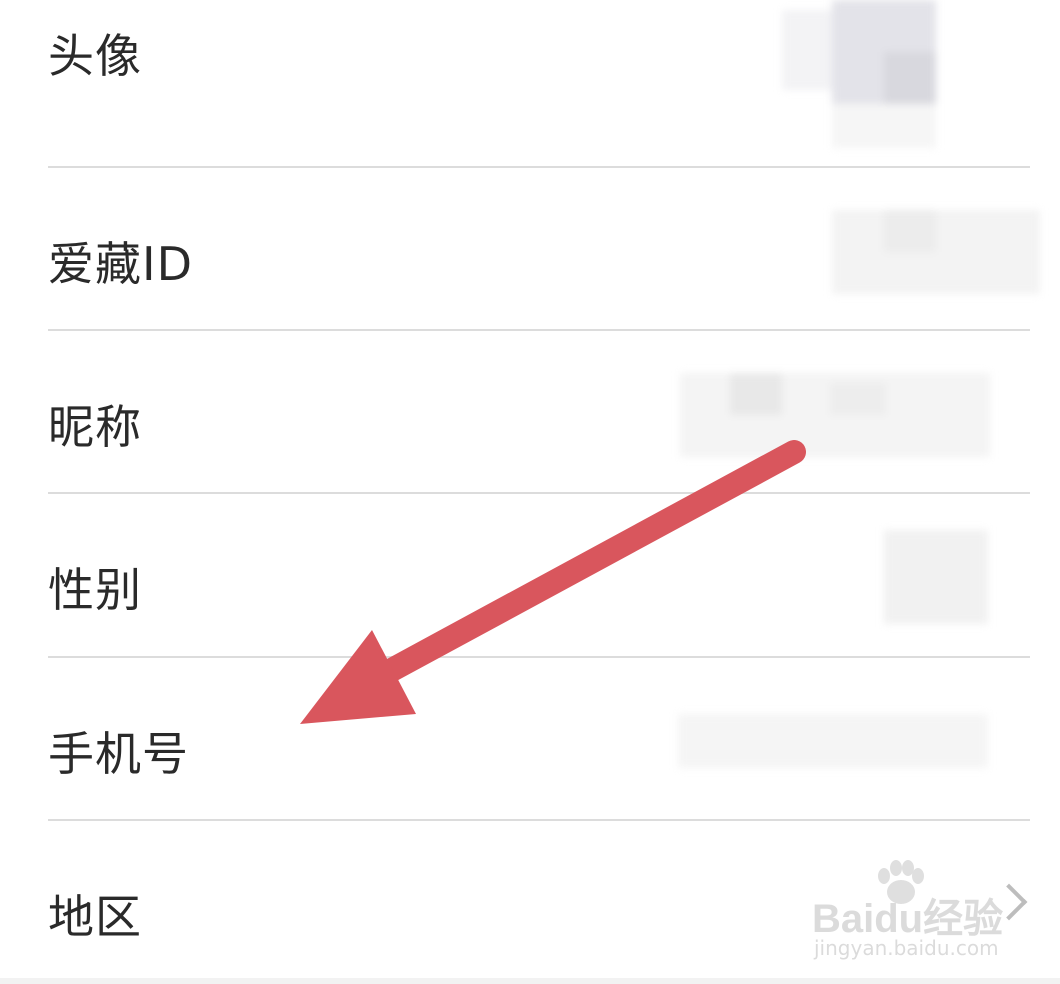 The height and width of the screenshot is (984, 1060). I want to click on red-arrow-icon, so click(553, 582).